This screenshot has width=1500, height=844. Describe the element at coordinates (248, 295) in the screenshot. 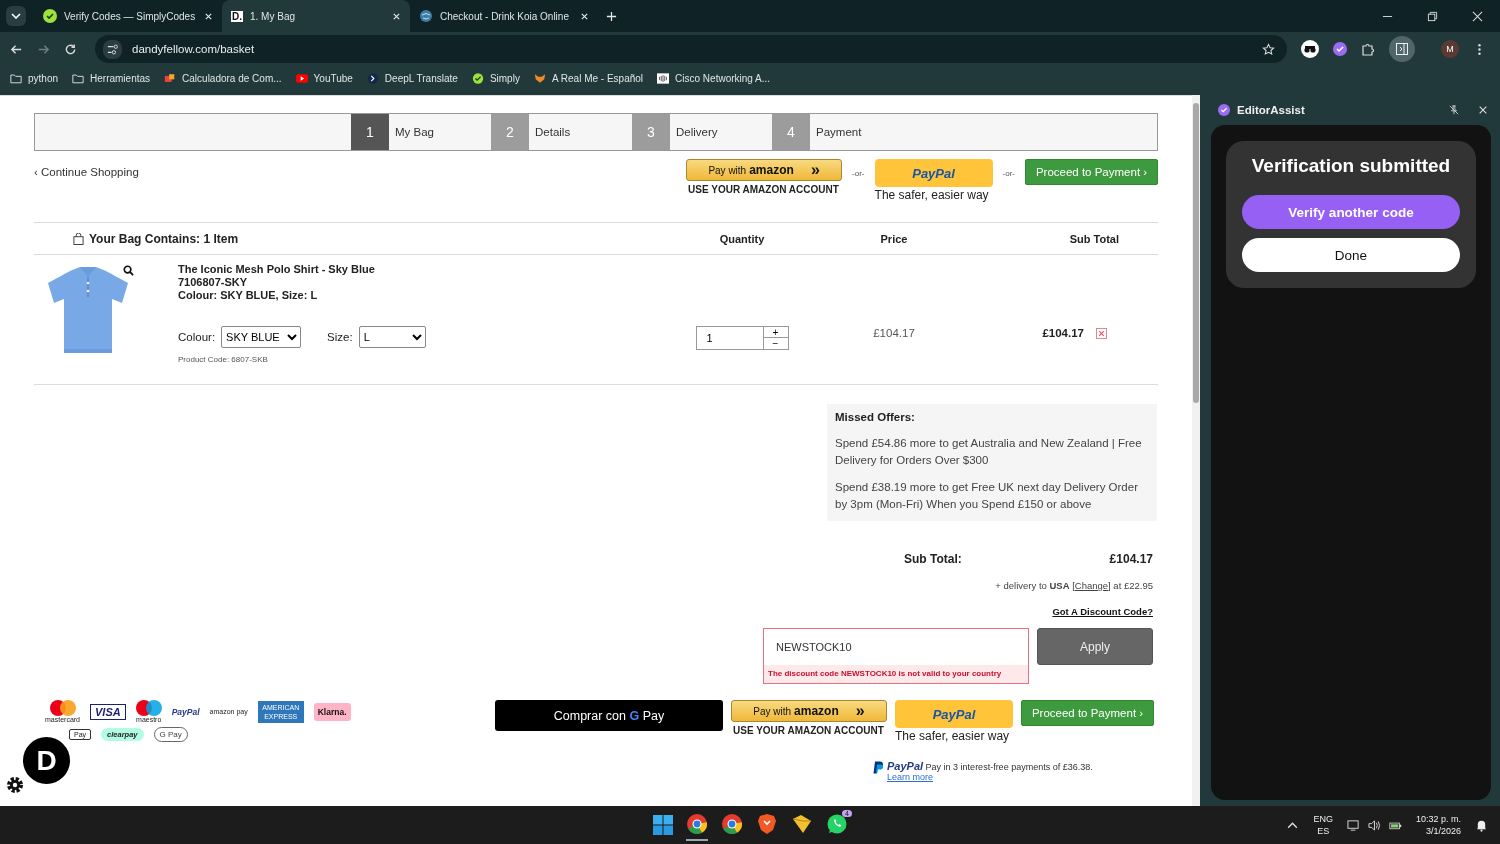

I see `product-variant: Colour: SKY BLUE, Size: L` at that location.